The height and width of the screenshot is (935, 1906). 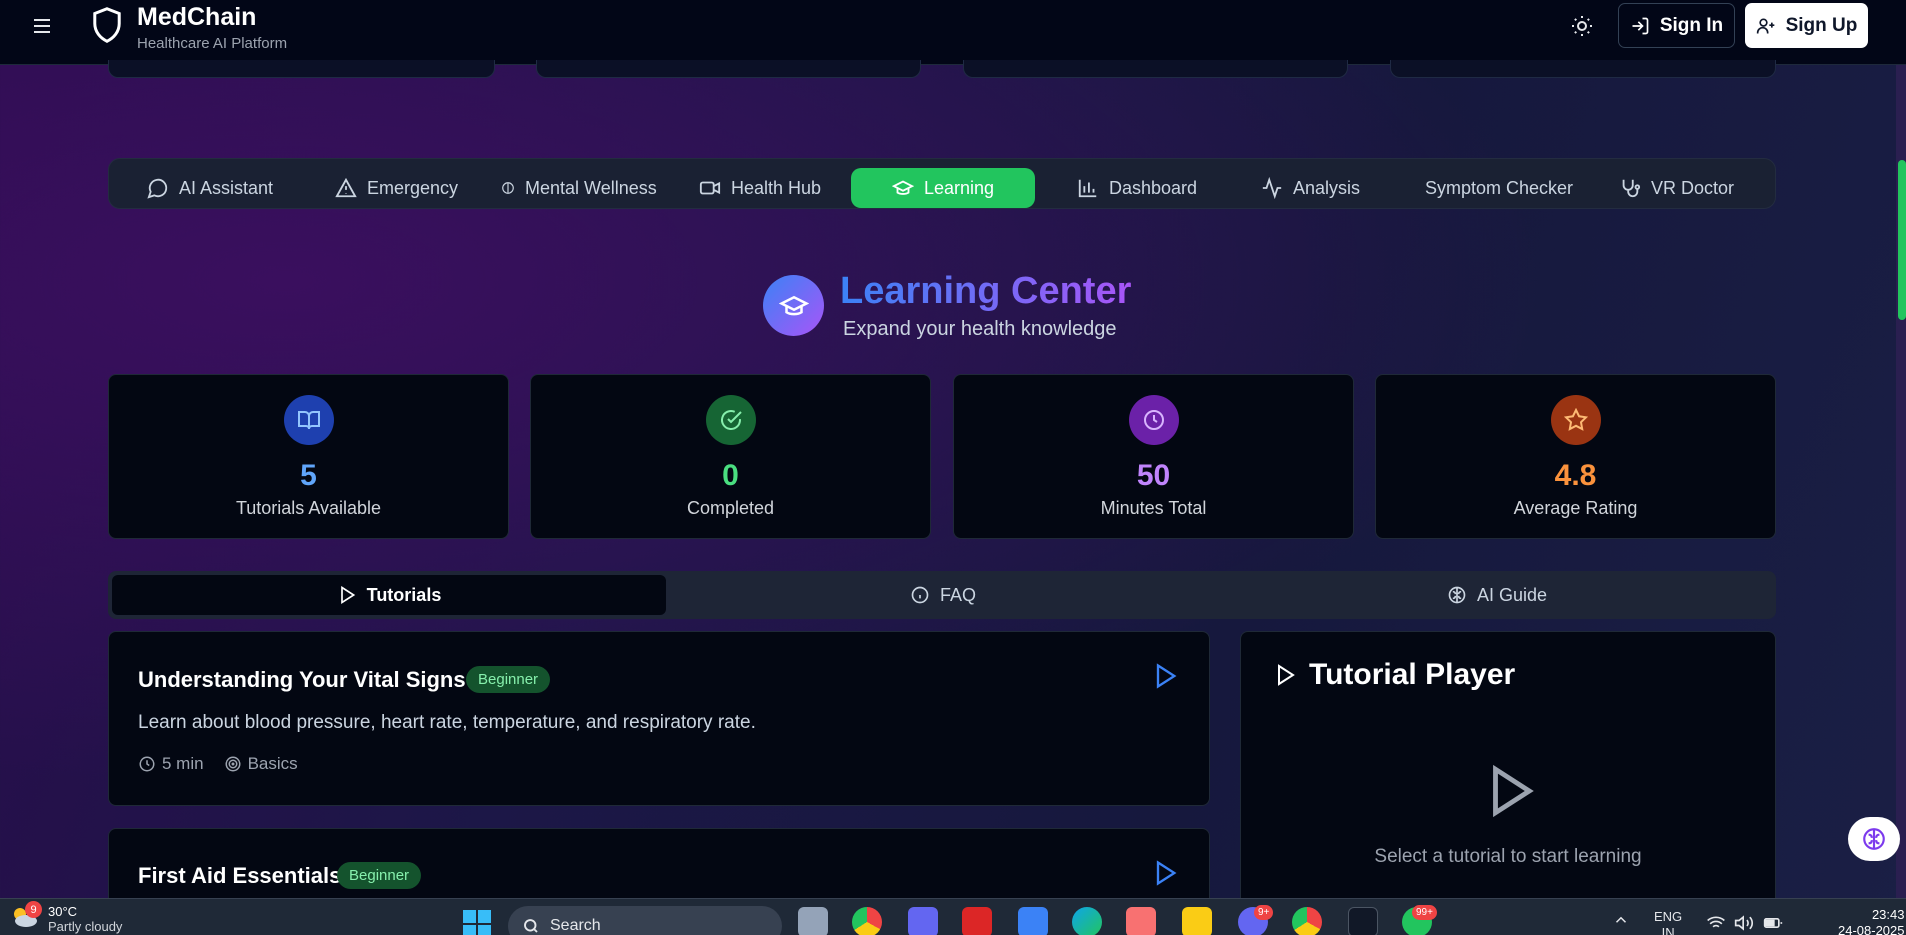 I want to click on chevron-up-icon, so click(x=1621, y=920).